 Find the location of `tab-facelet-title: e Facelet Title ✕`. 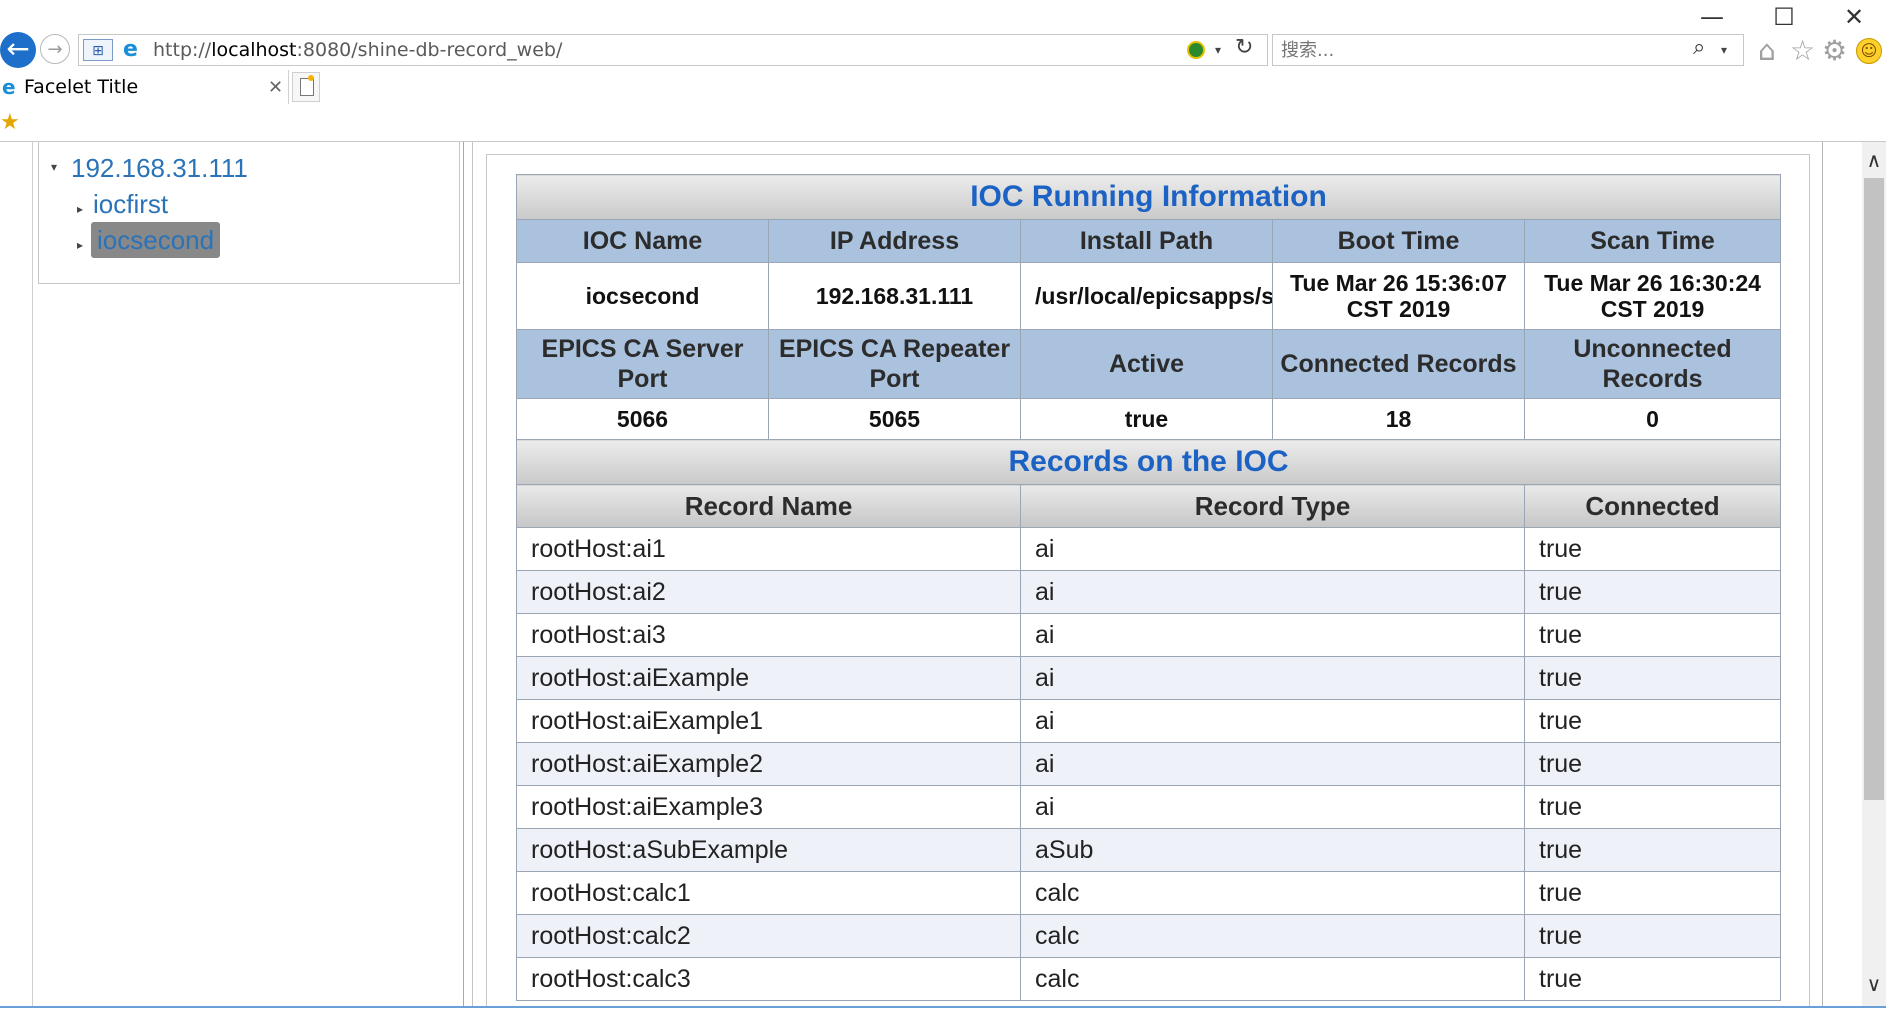

tab-facelet-title: e Facelet Title ✕ is located at coordinates (144, 87).